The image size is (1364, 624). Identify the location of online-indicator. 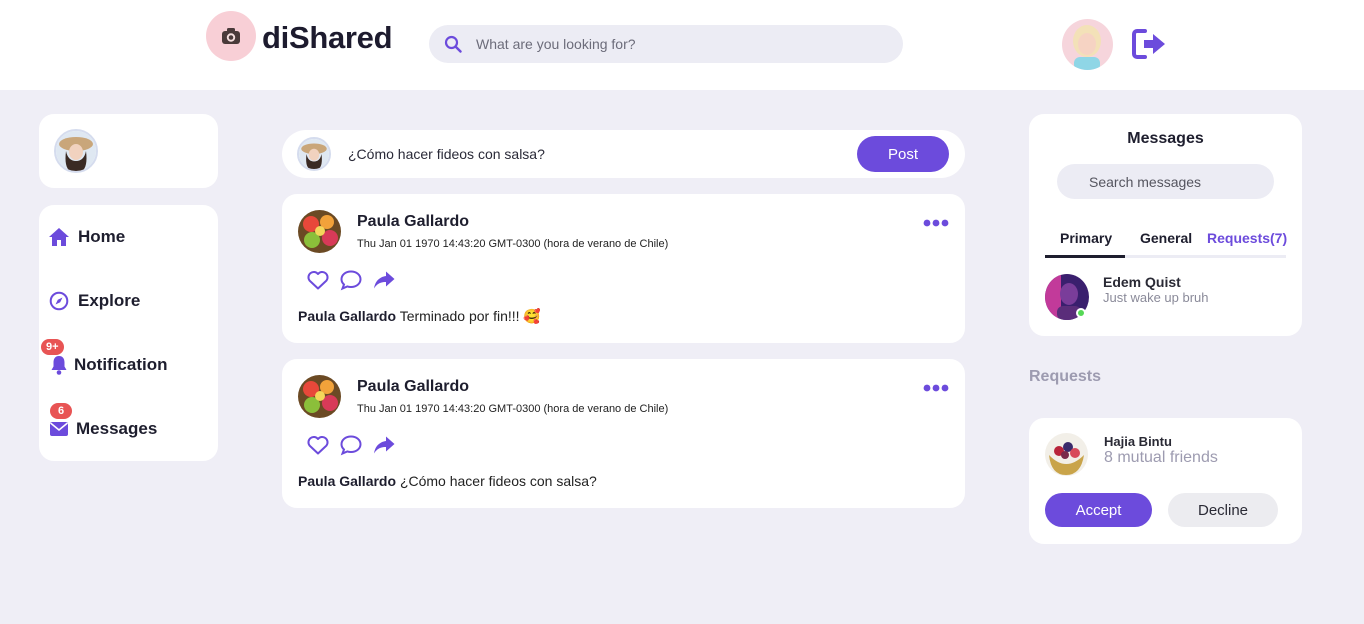
(1081, 313).